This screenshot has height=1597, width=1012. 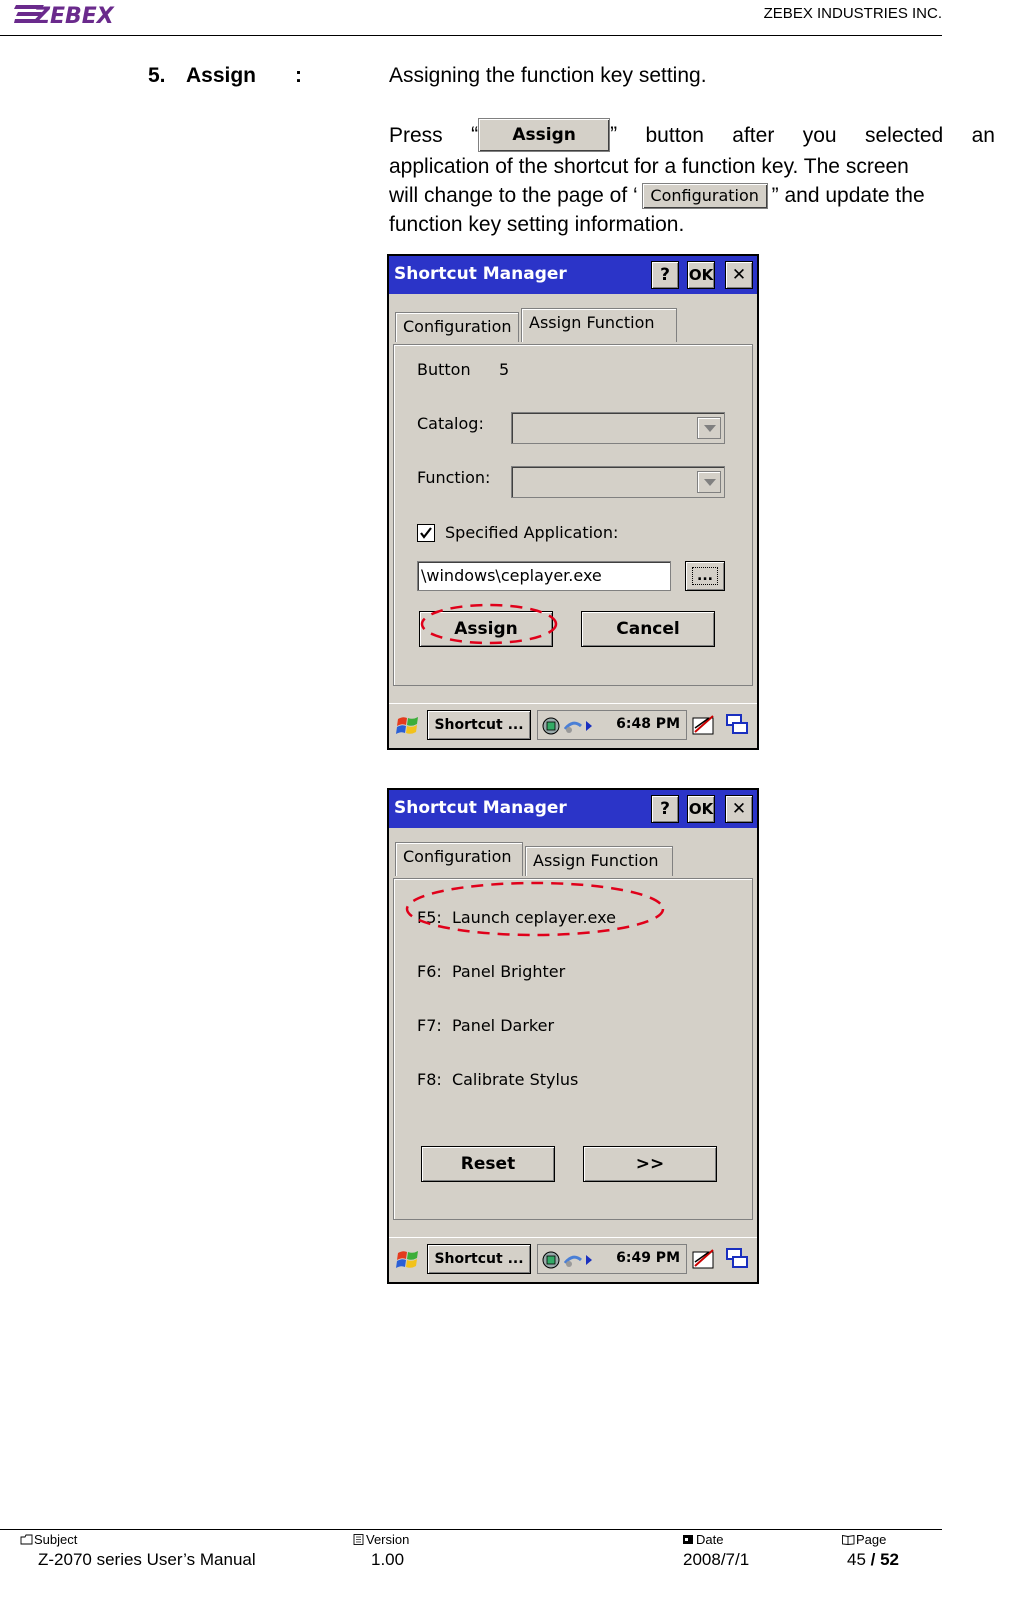 What do you see at coordinates (648, 1258) in the screenshot?
I see `clock: 6:49 PM` at bounding box center [648, 1258].